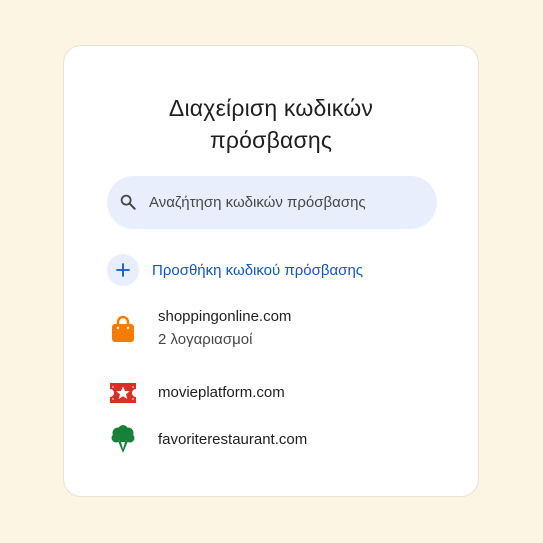 The image size is (543, 543). I want to click on search-icon, so click(128, 202).